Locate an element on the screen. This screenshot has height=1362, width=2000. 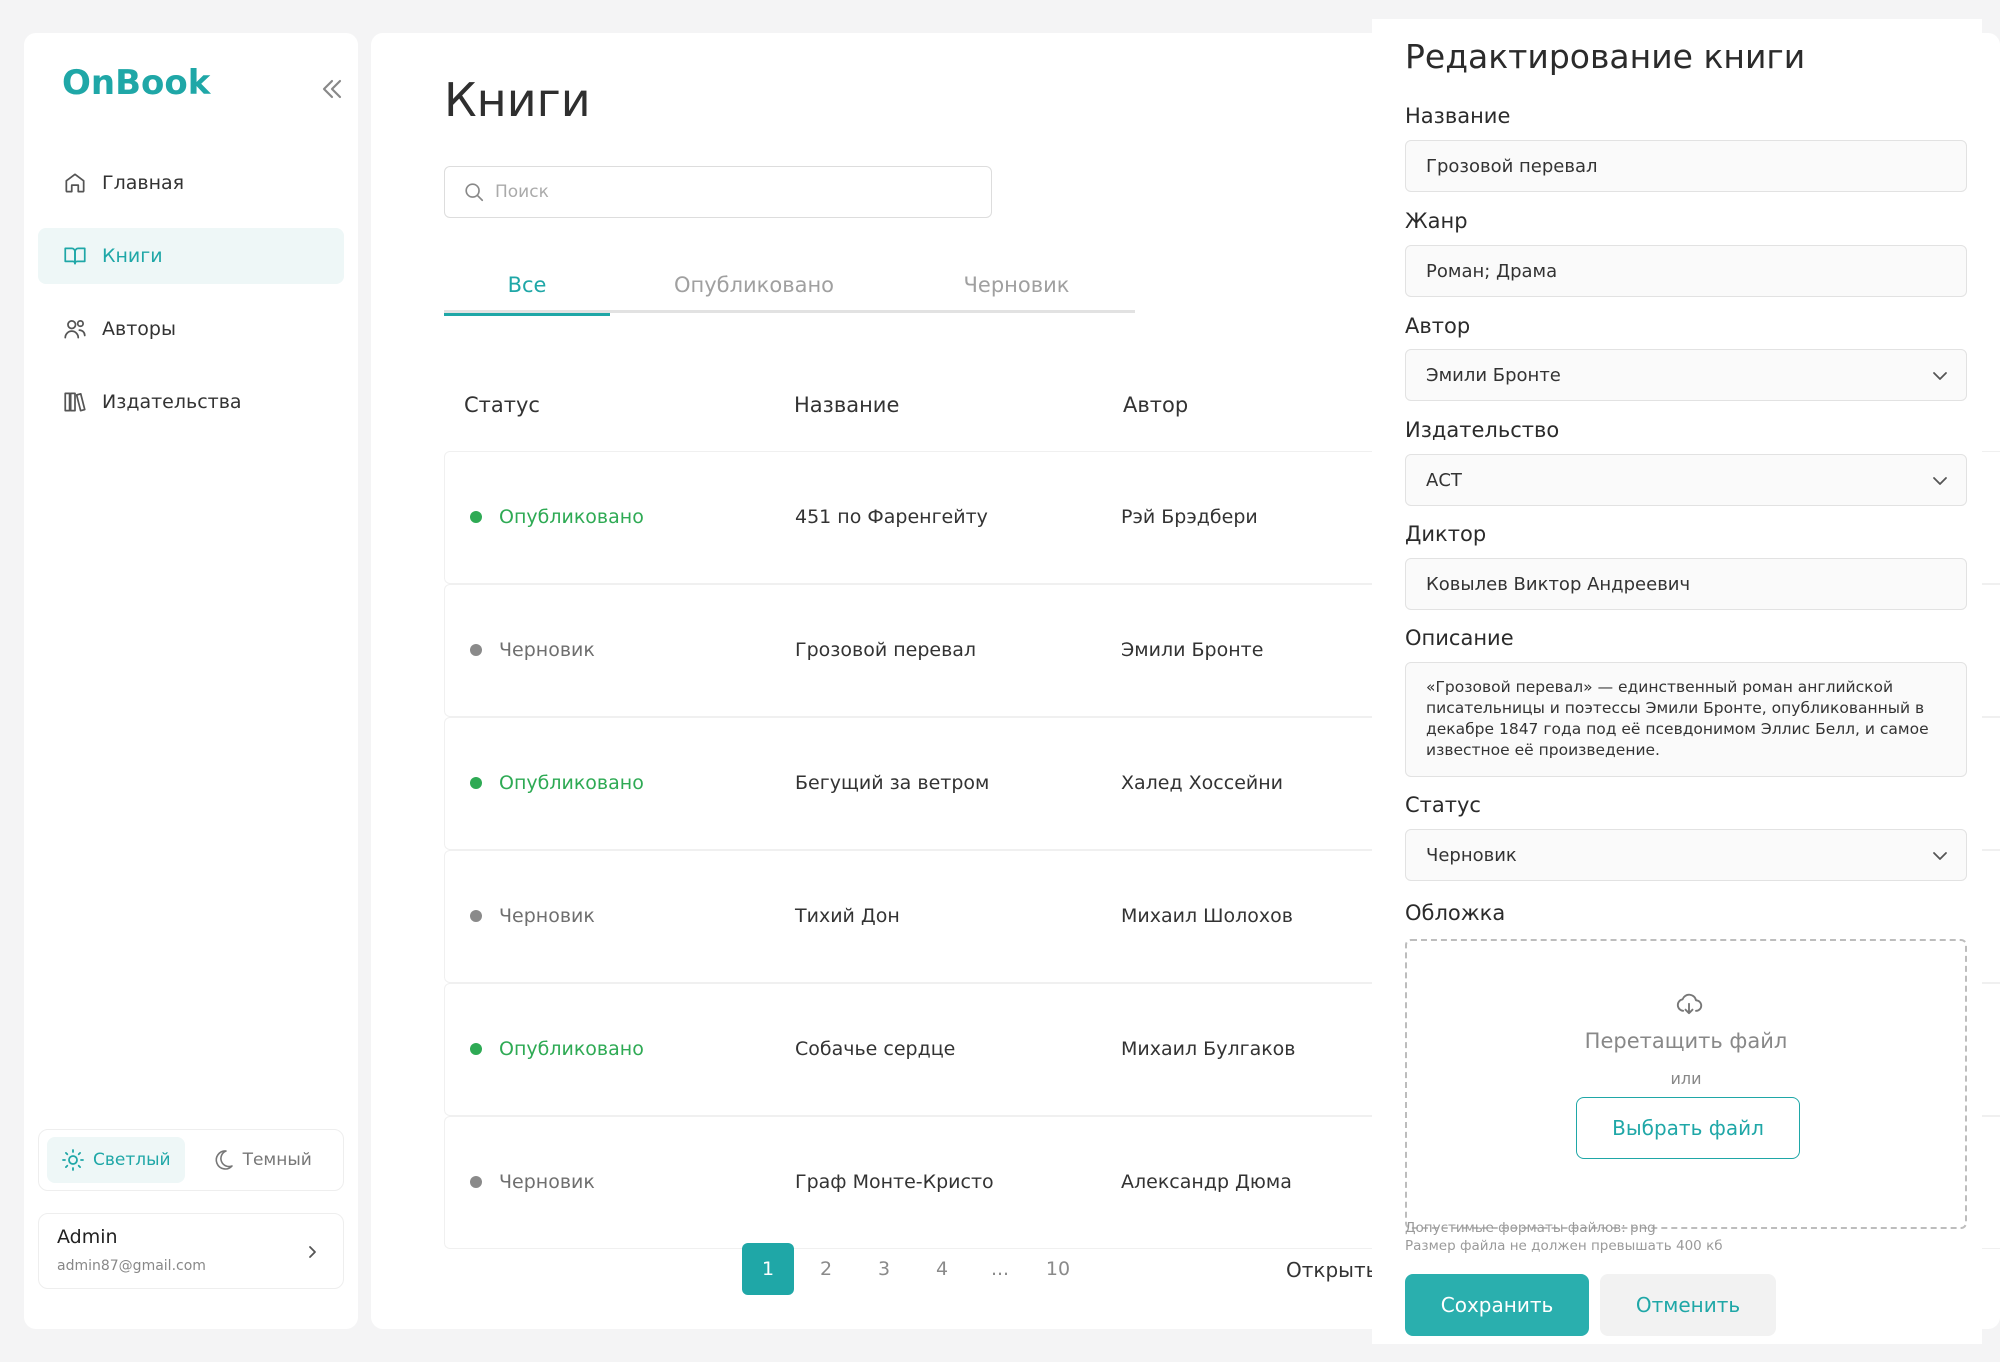
sidebar-item-books: Книги is located at coordinates (191, 256).